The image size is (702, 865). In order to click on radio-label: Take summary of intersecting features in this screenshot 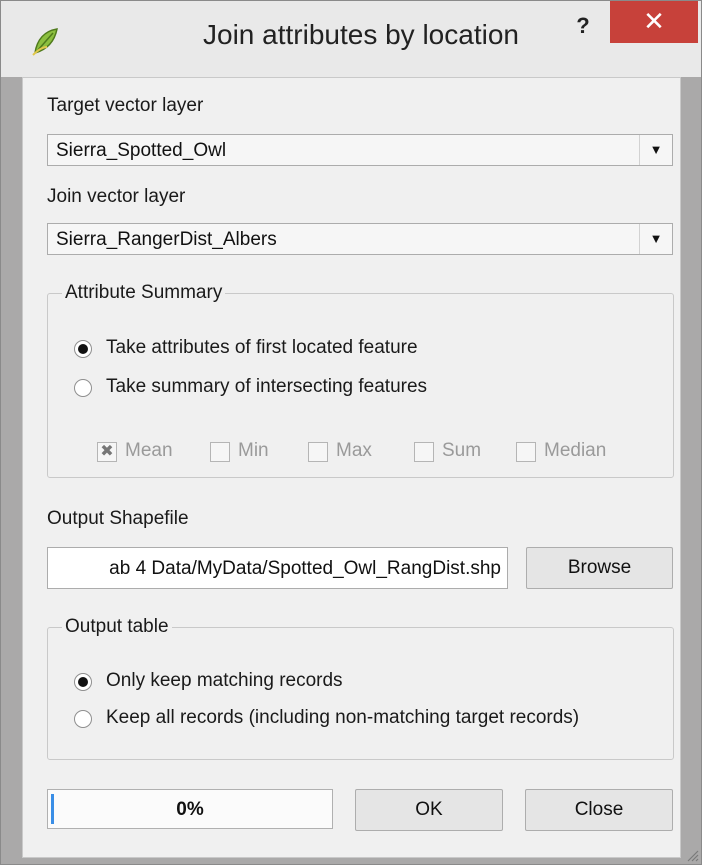, I will do `click(267, 386)`.